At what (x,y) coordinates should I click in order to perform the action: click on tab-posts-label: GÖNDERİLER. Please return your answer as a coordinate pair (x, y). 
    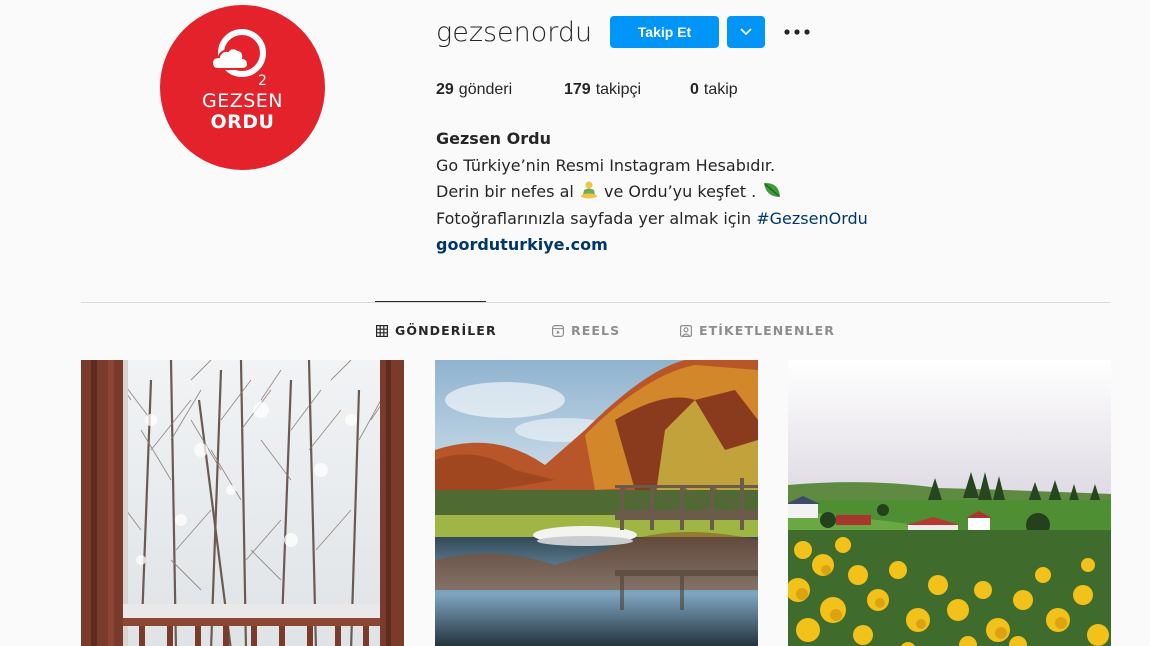
    Looking at the image, I should click on (446, 330).